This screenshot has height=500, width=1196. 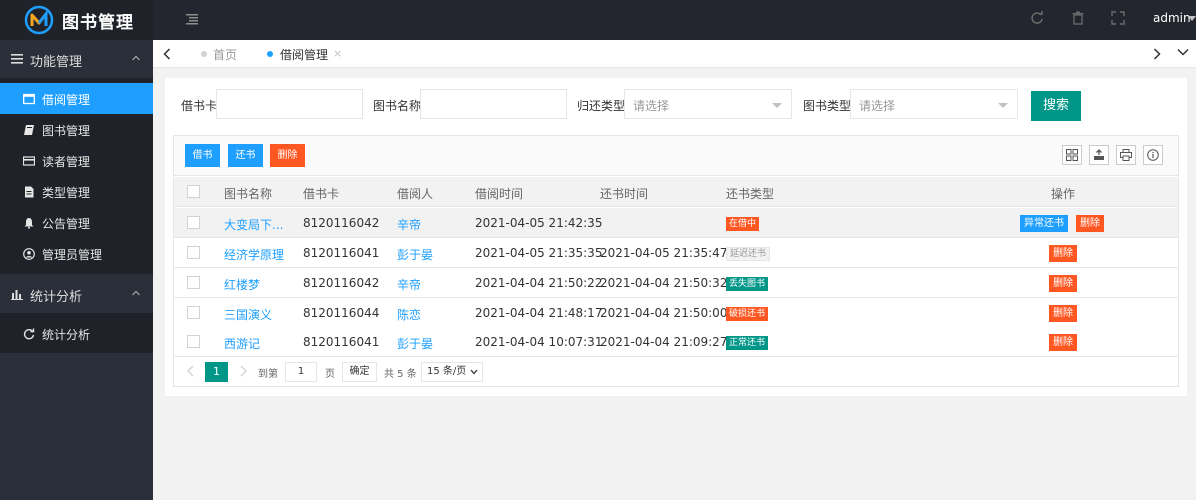 What do you see at coordinates (330, 374) in the screenshot?
I see `page-label: 页` at bounding box center [330, 374].